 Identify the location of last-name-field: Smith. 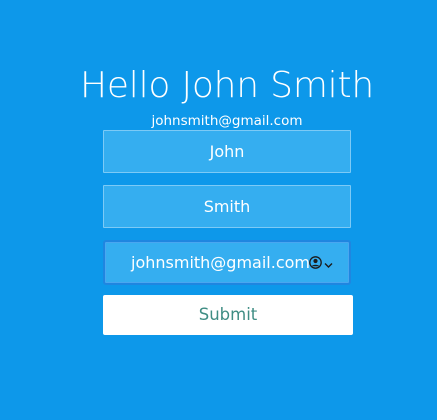
(227, 206).